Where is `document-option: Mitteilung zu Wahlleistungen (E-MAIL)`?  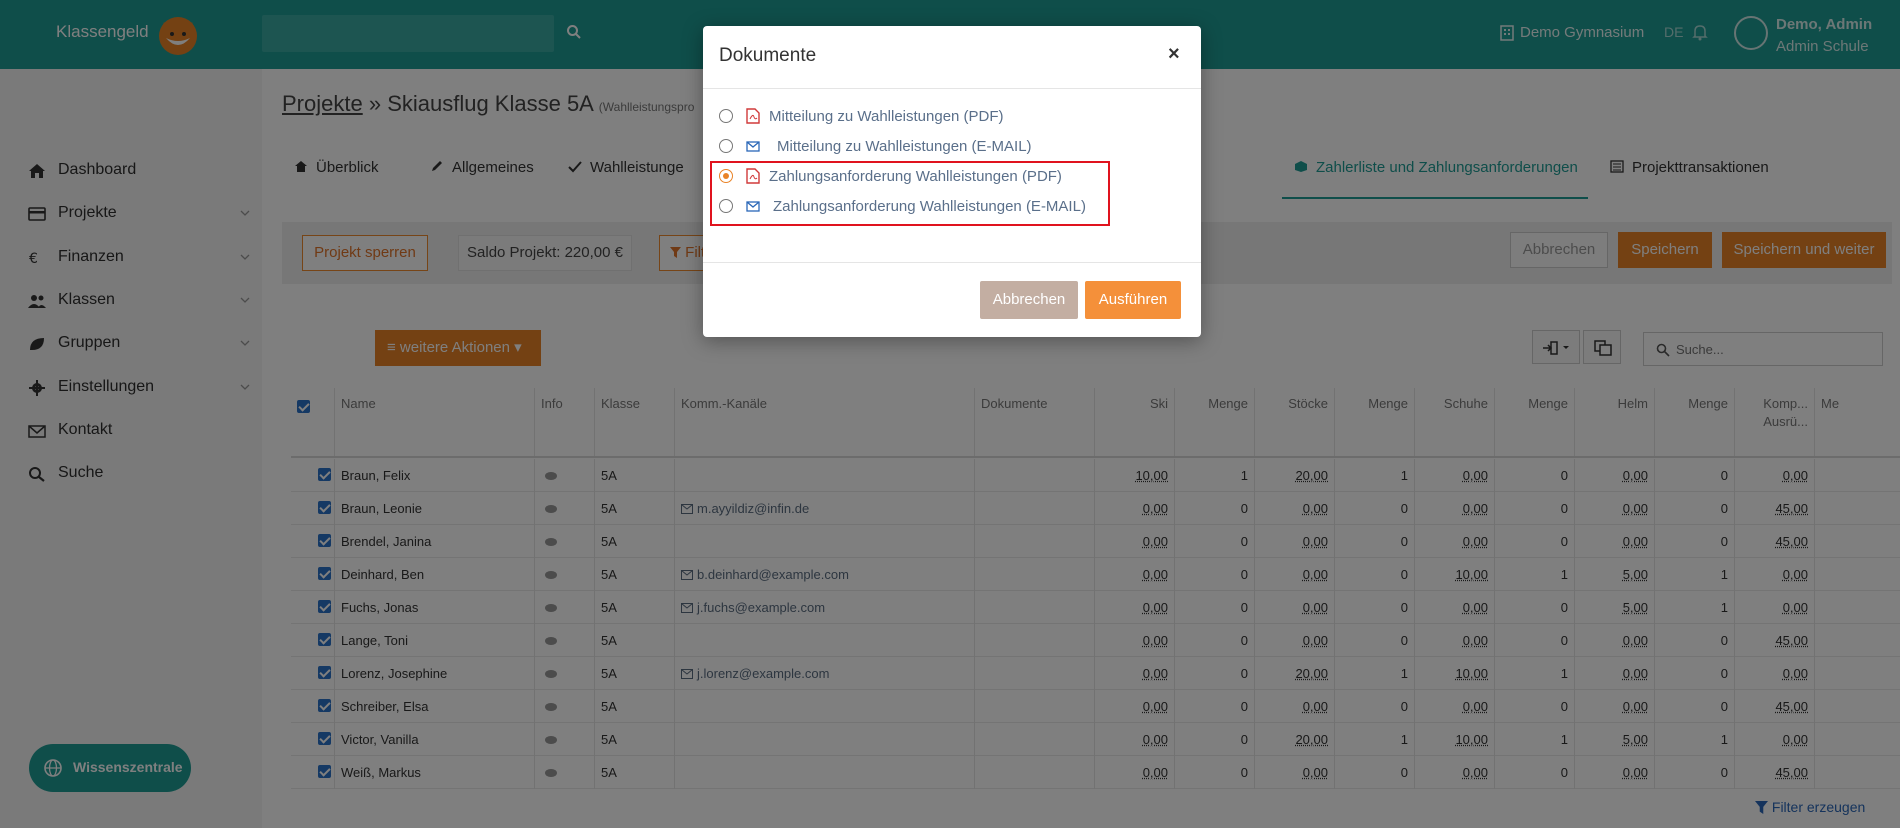 document-option: Mitteilung zu Wahlleistungen (E-MAIL) is located at coordinates (949, 147).